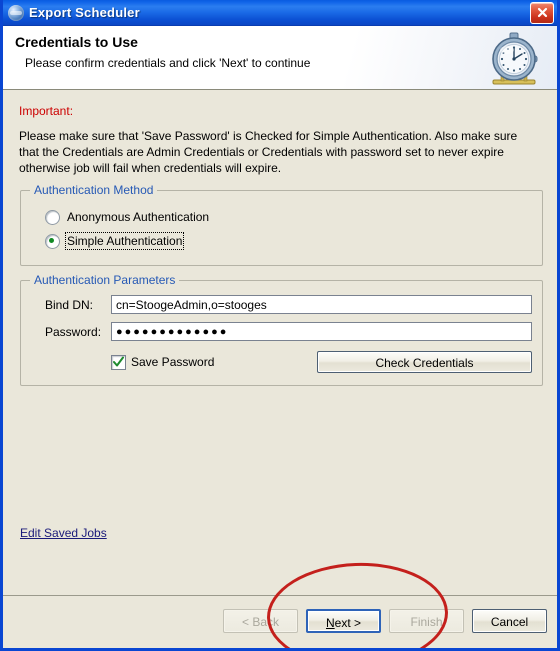 The height and width of the screenshot is (651, 560). What do you see at coordinates (46, 111) in the screenshot?
I see `important-label: Important:` at bounding box center [46, 111].